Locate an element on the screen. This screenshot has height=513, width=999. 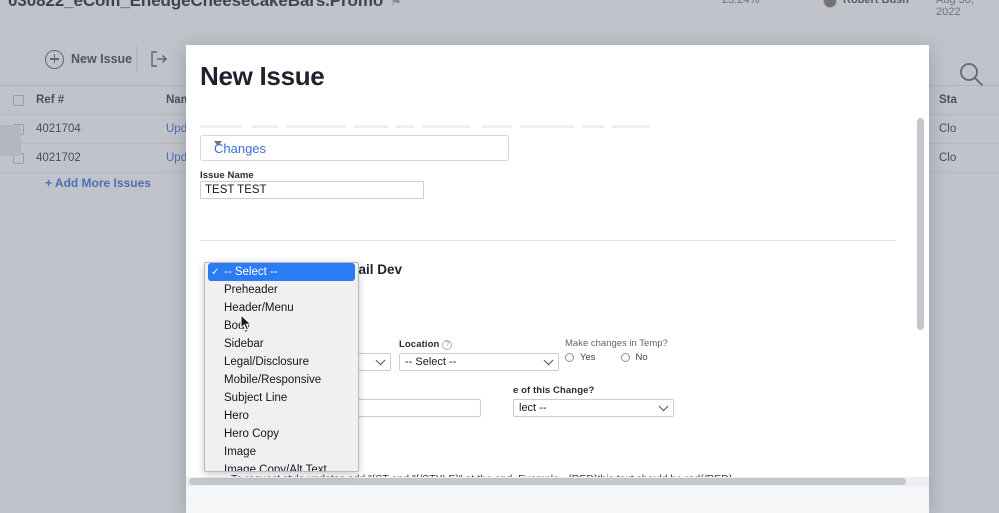
change-type-label: e of this Change? is located at coordinates (554, 390).